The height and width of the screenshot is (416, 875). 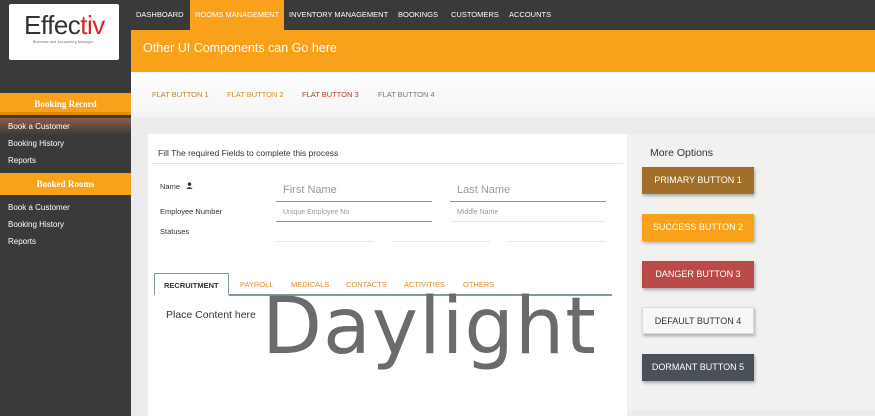 I want to click on sidebar-item-booking-history: Booking History, so click(x=65, y=143).